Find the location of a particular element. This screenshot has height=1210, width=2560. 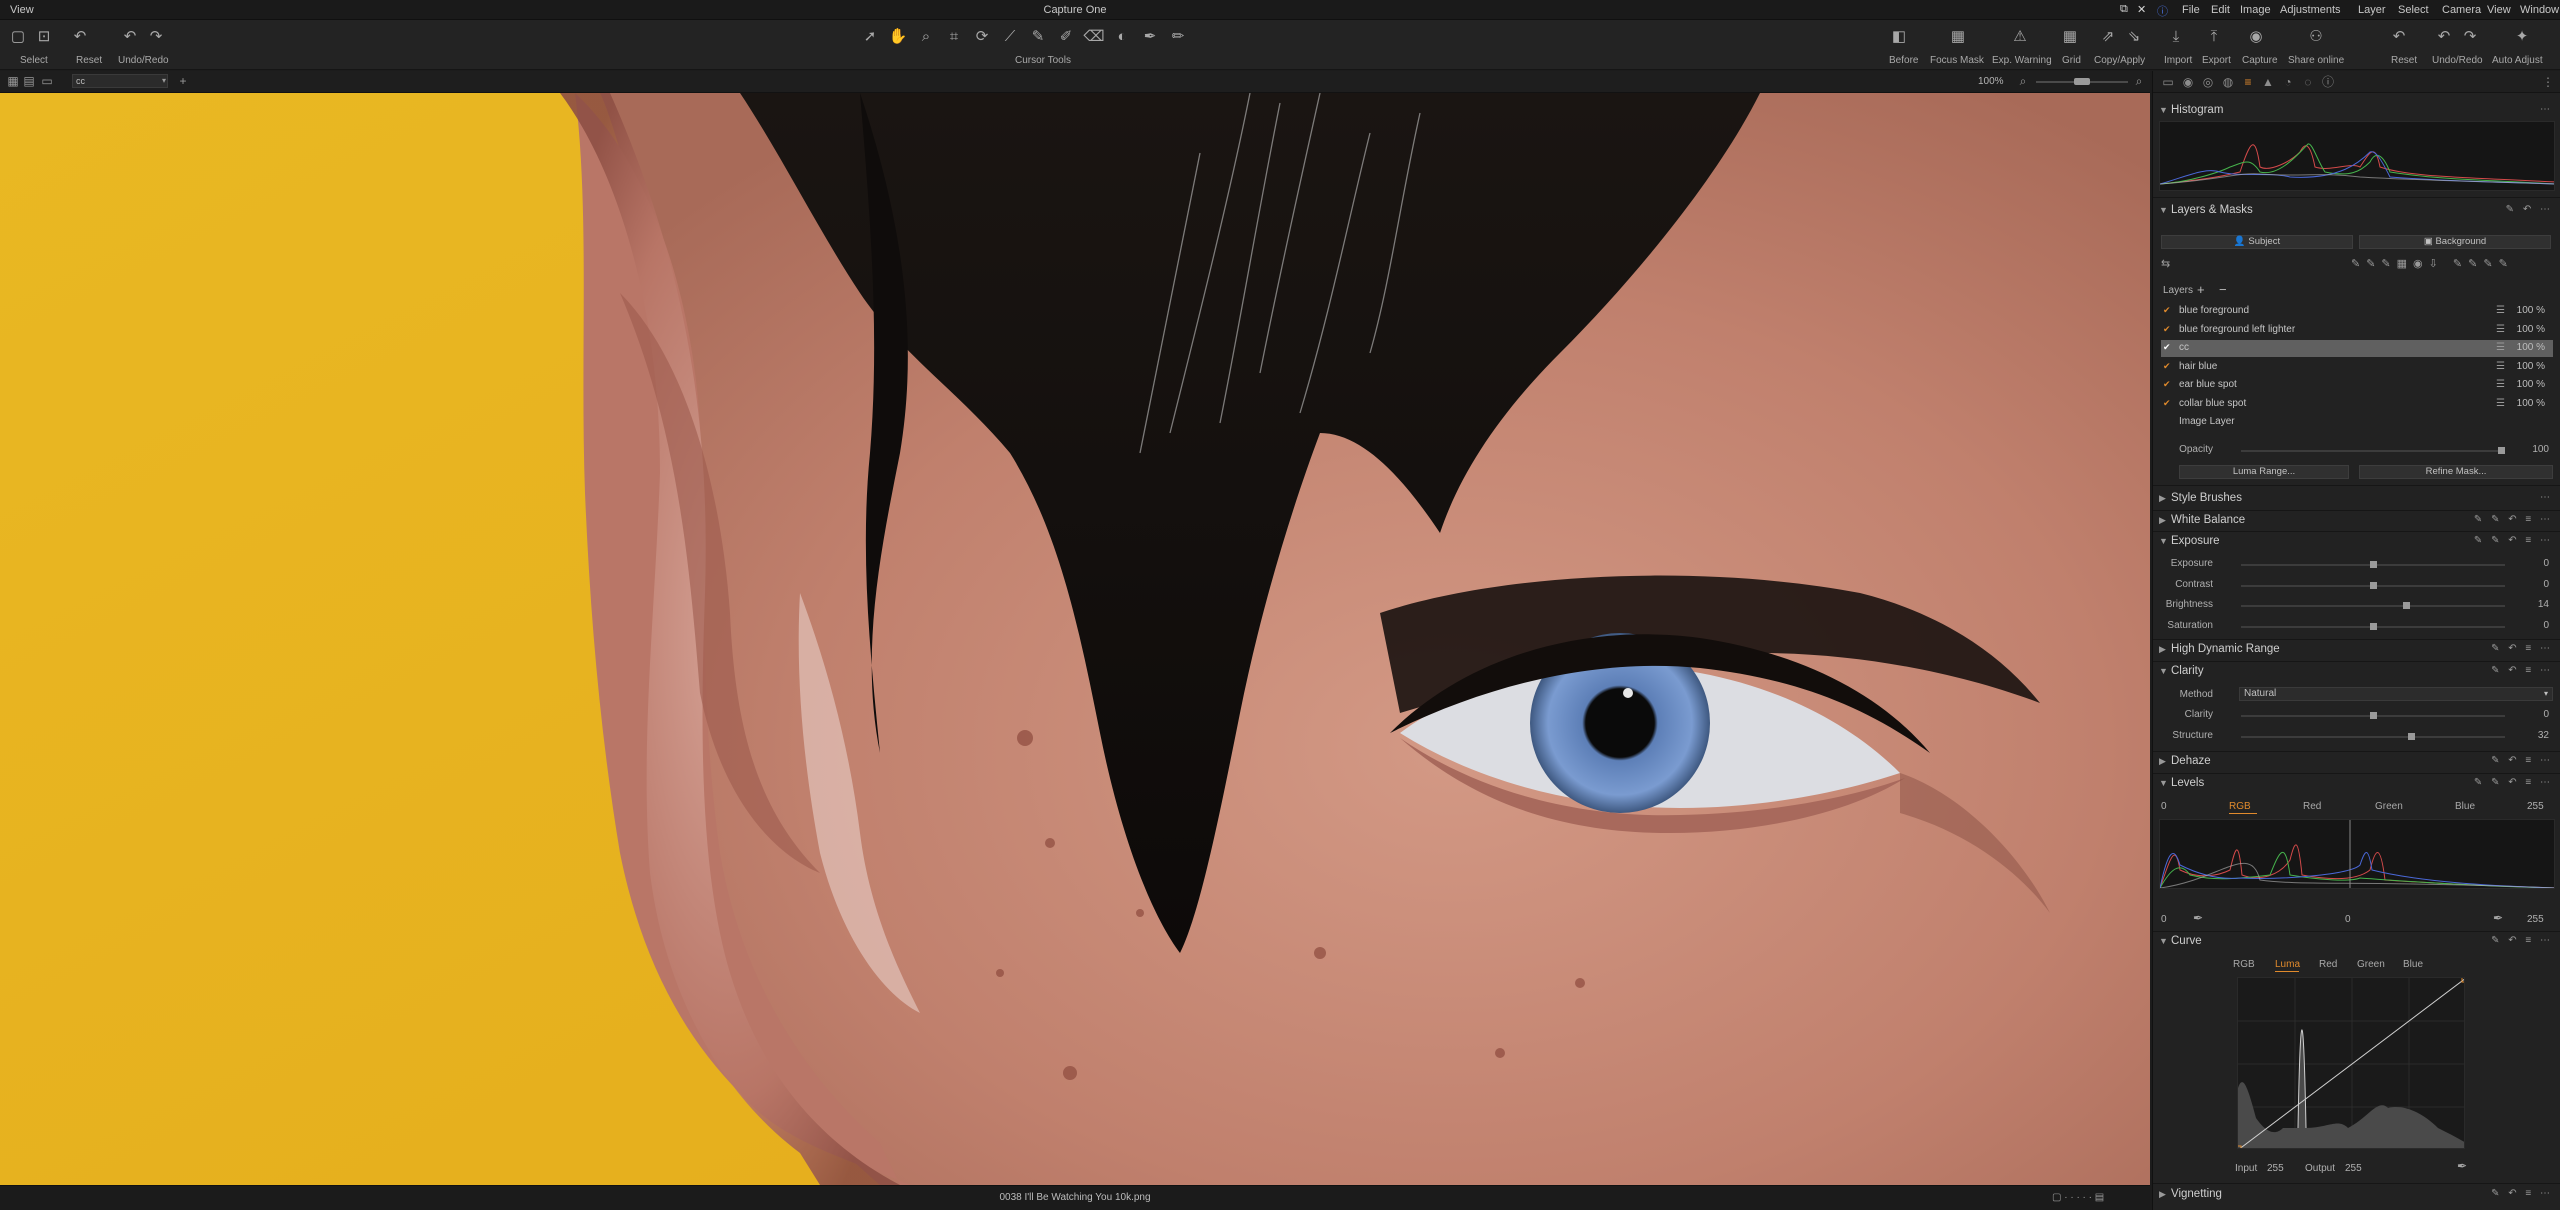

export-button: ⤒ Export is located at coordinates (2218, 45).